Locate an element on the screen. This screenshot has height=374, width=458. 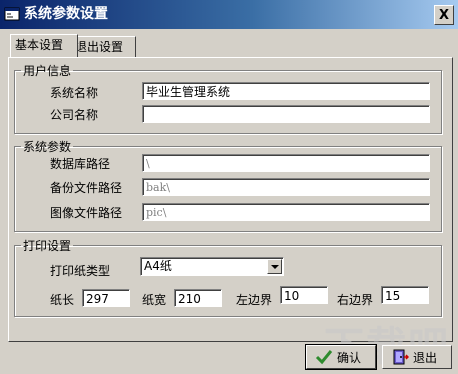
backup-path-field: bak\ is located at coordinates (286, 187).